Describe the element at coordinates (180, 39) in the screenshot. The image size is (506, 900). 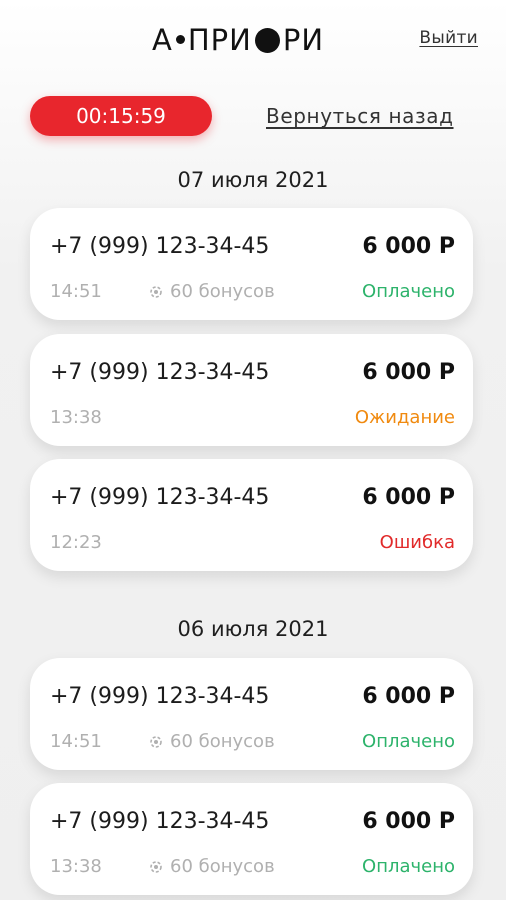
I see `logo-dot-icon` at that location.